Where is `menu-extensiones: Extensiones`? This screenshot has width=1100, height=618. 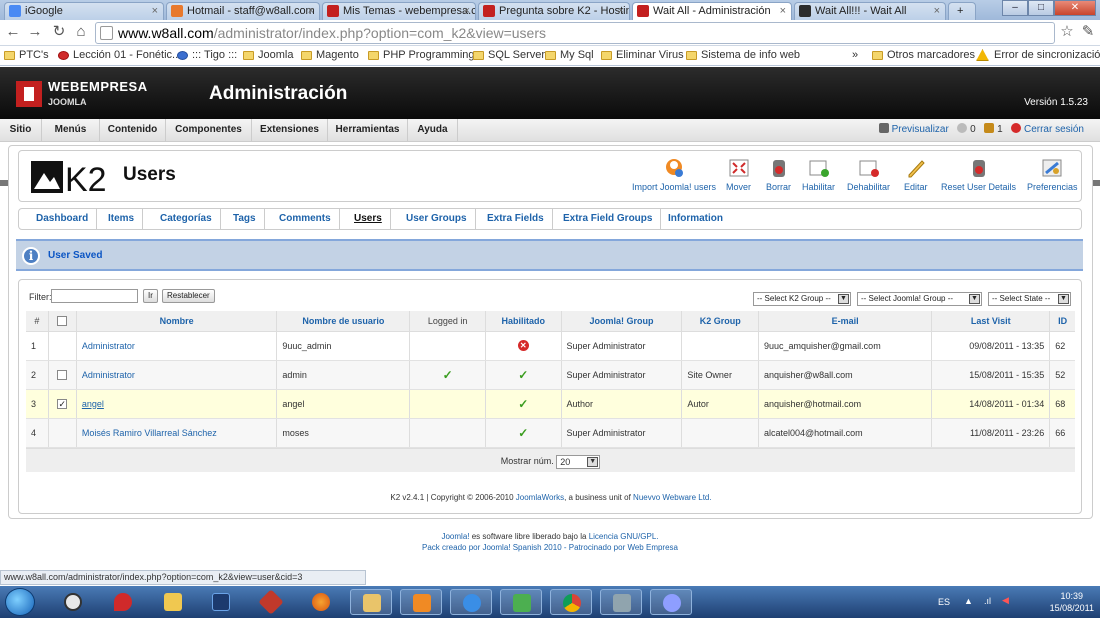 menu-extensiones: Extensiones is located at coordinates (290, 130).